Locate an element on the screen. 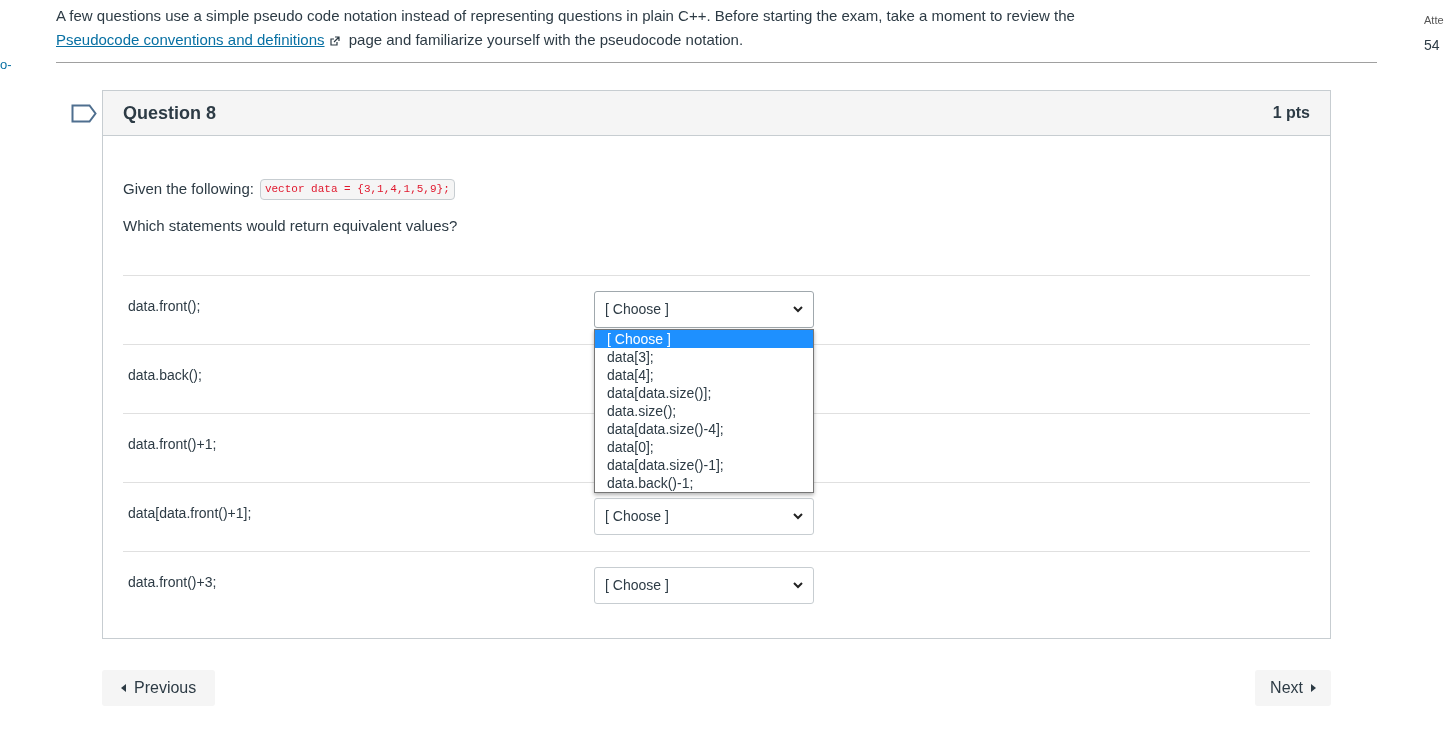  dropdown-option: data.size(); is located at coordinates (704, 411).